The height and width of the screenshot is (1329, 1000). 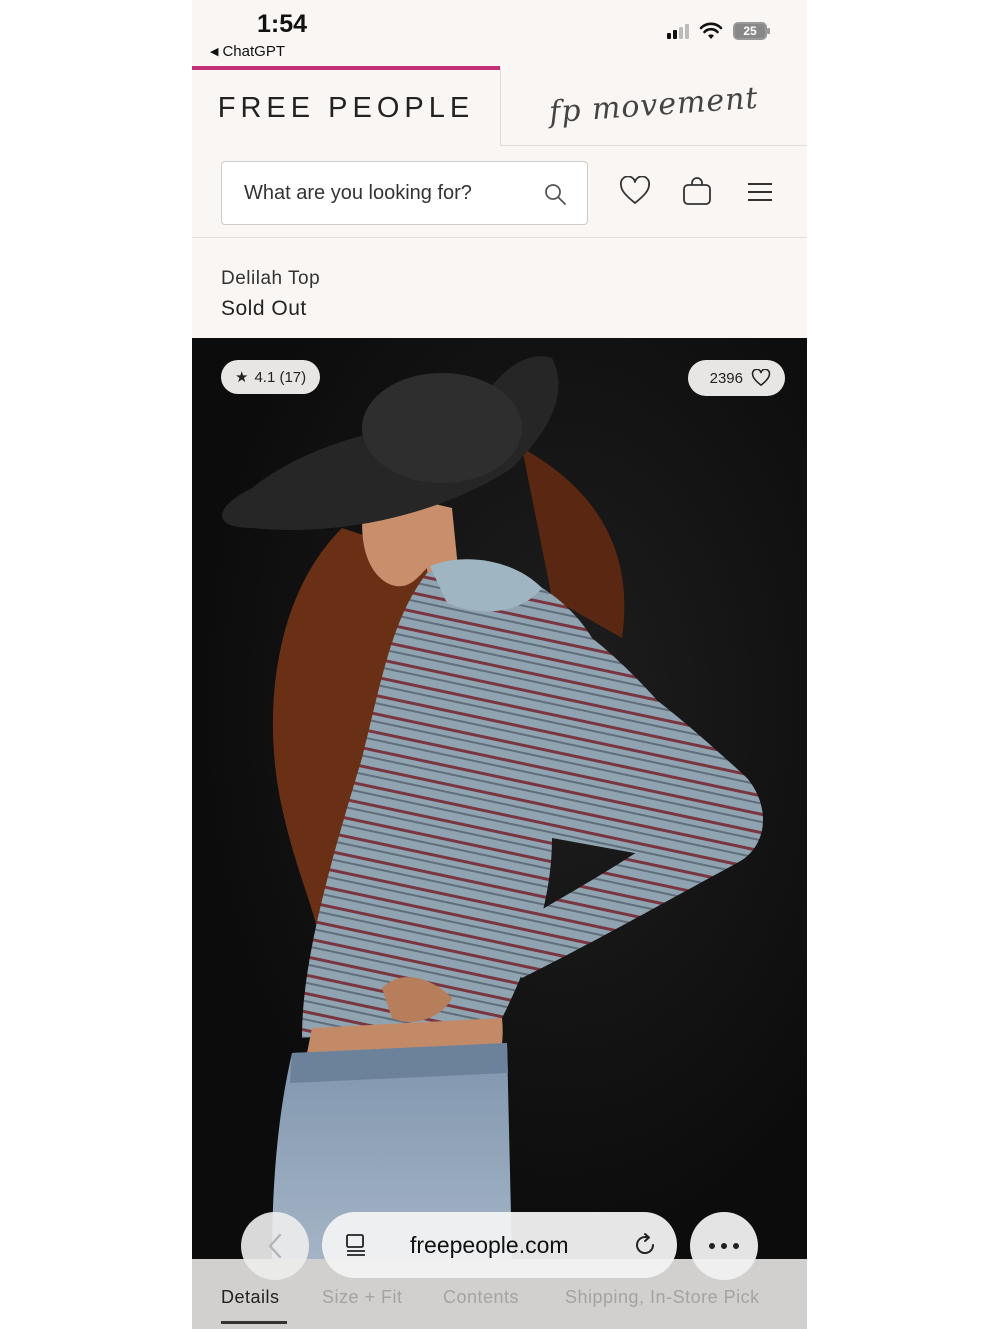 What do you see at coordinates (726, 378) in the screenshot?
I see `likes-count: 2396` at bounding box center [726, 378].